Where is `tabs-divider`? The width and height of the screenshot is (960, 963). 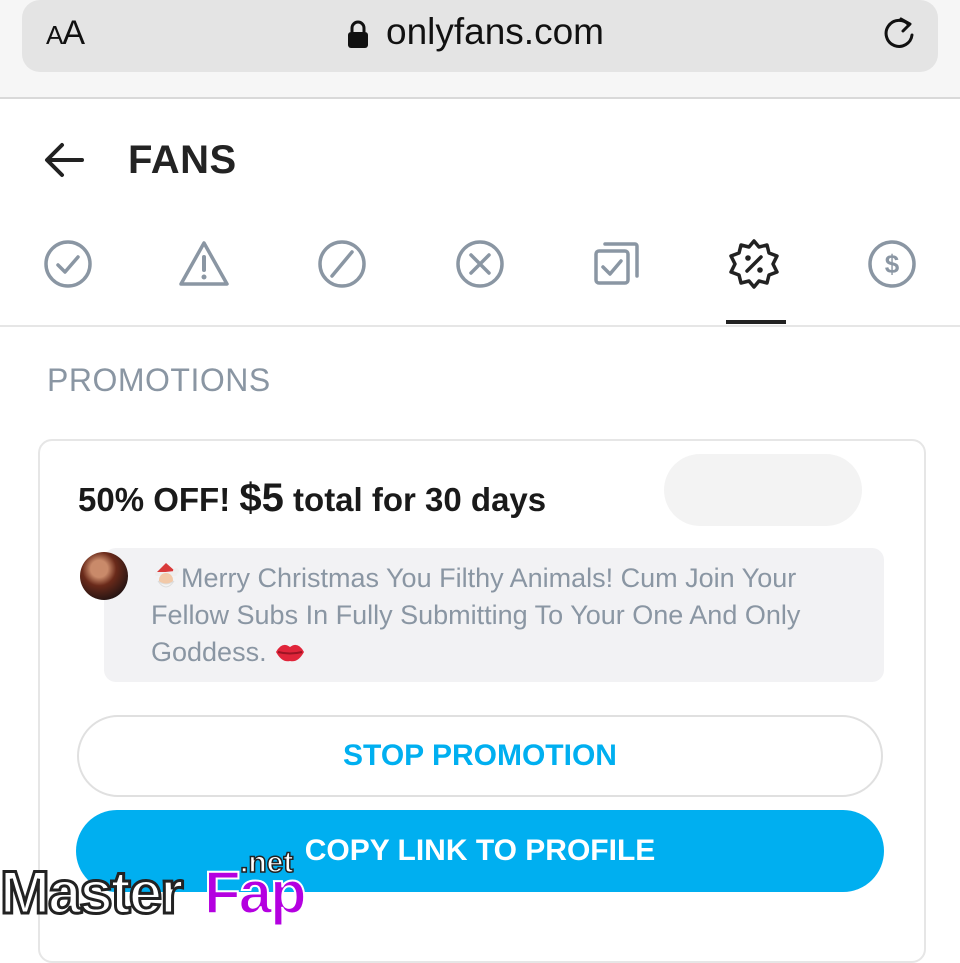 tabs-divider is located at coordinates (480, 326).